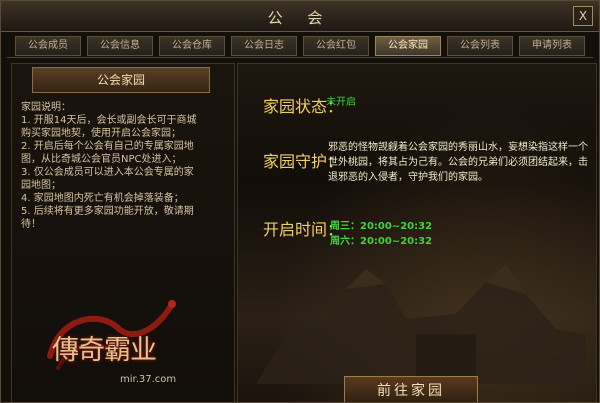 This screenshot has height=403, width=600. What do you see at coordinates (120, 46) in the screenshot?
I see `tab-guild-info: 公会信息` at bounding box center [120, 46].